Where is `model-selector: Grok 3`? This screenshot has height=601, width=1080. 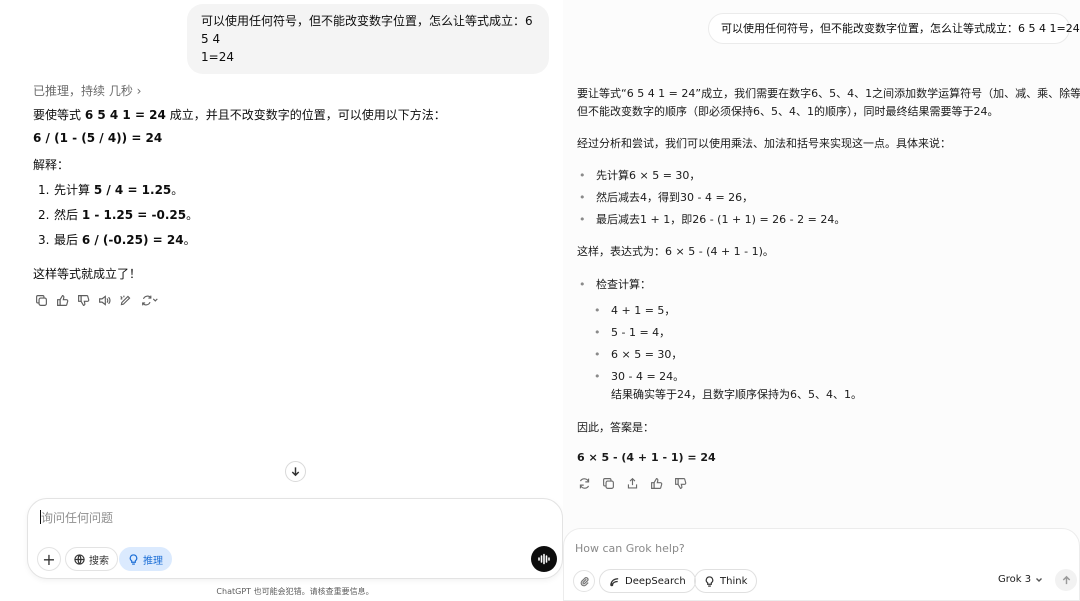
model-selector: Grok 3 is located at coordinates (1020, 579).